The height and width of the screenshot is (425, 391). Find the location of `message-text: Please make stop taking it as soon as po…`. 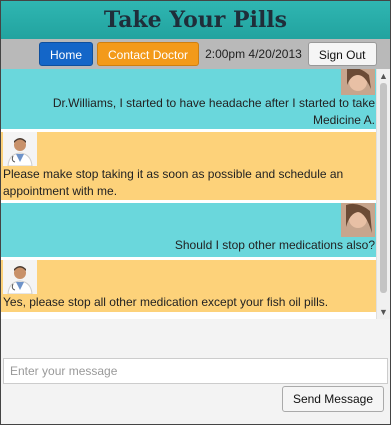

message-text: Please make stop taking it as soon as po… is located at coordinates (173, 182).